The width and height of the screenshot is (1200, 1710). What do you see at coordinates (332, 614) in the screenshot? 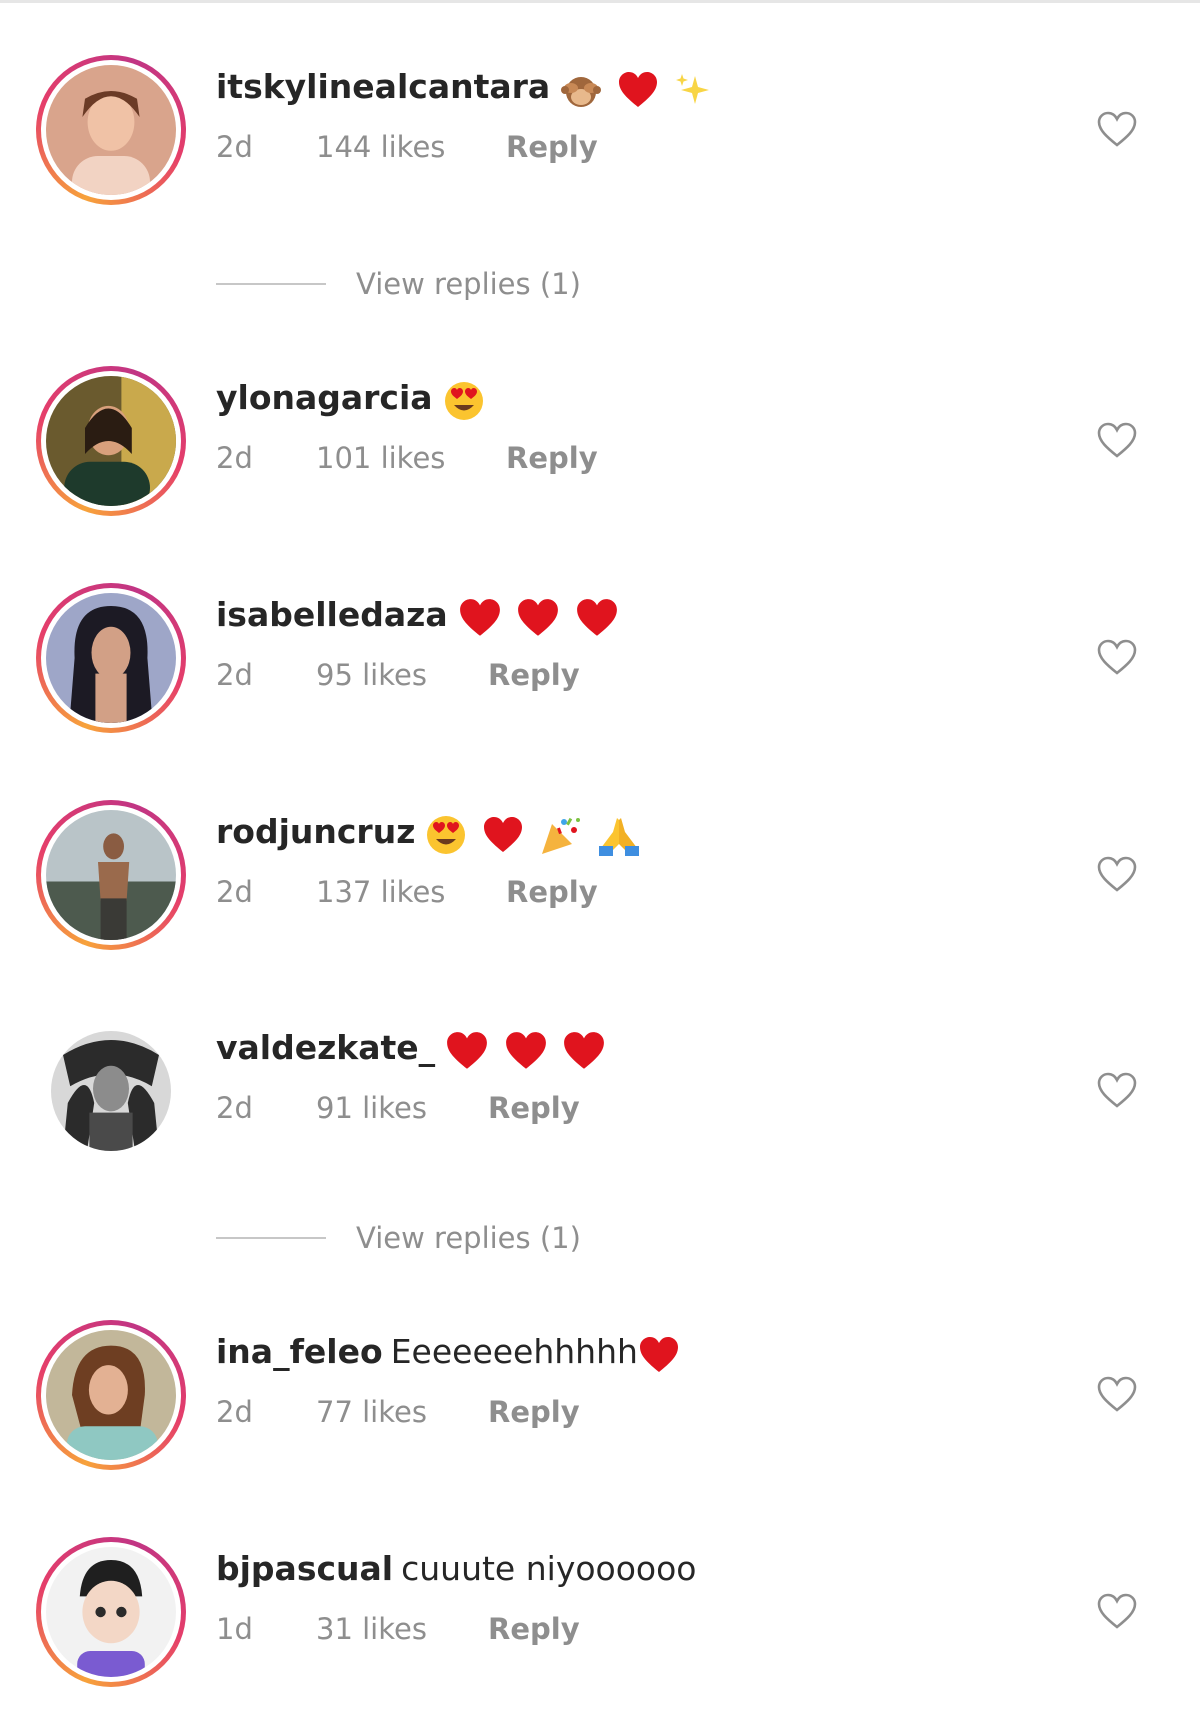
I see `comment-username: isabelledaza` at bounding box center [332, 614].